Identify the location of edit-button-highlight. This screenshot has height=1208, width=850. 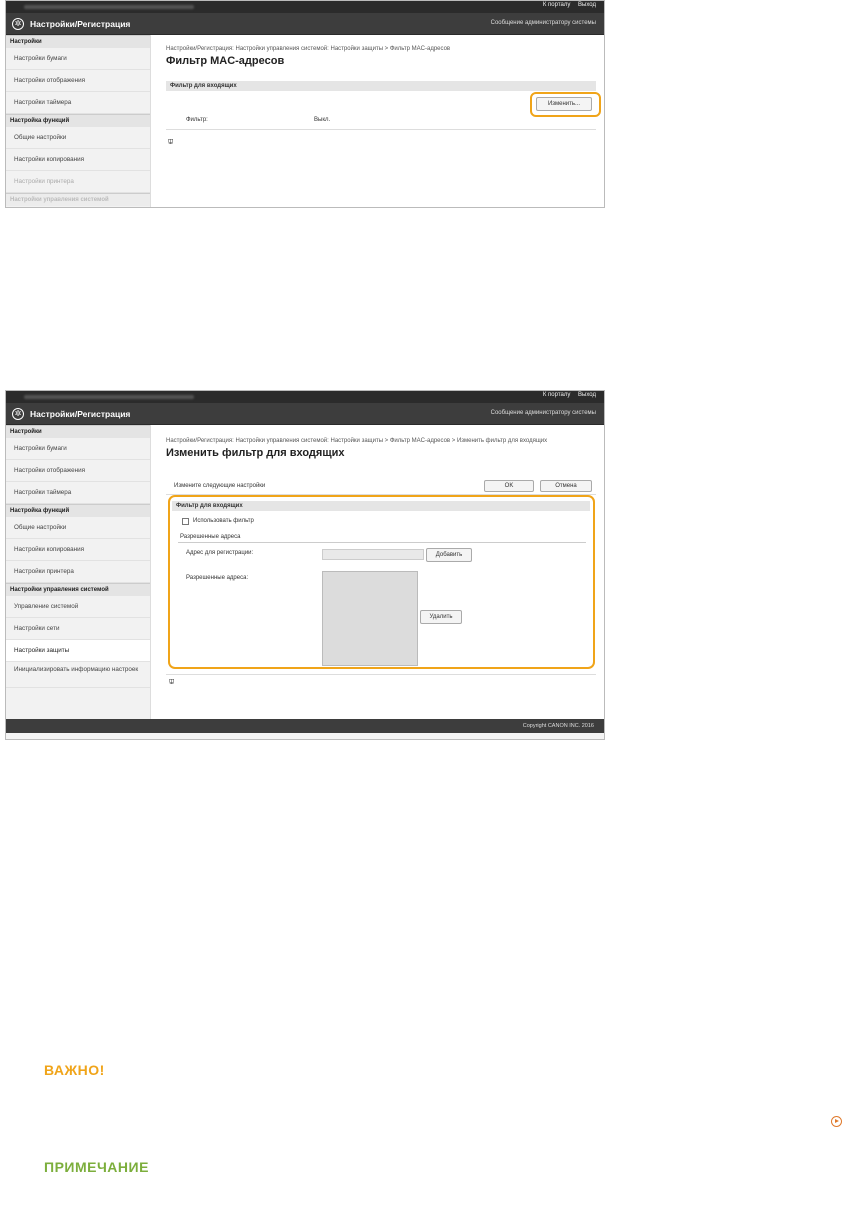
(565, 104).